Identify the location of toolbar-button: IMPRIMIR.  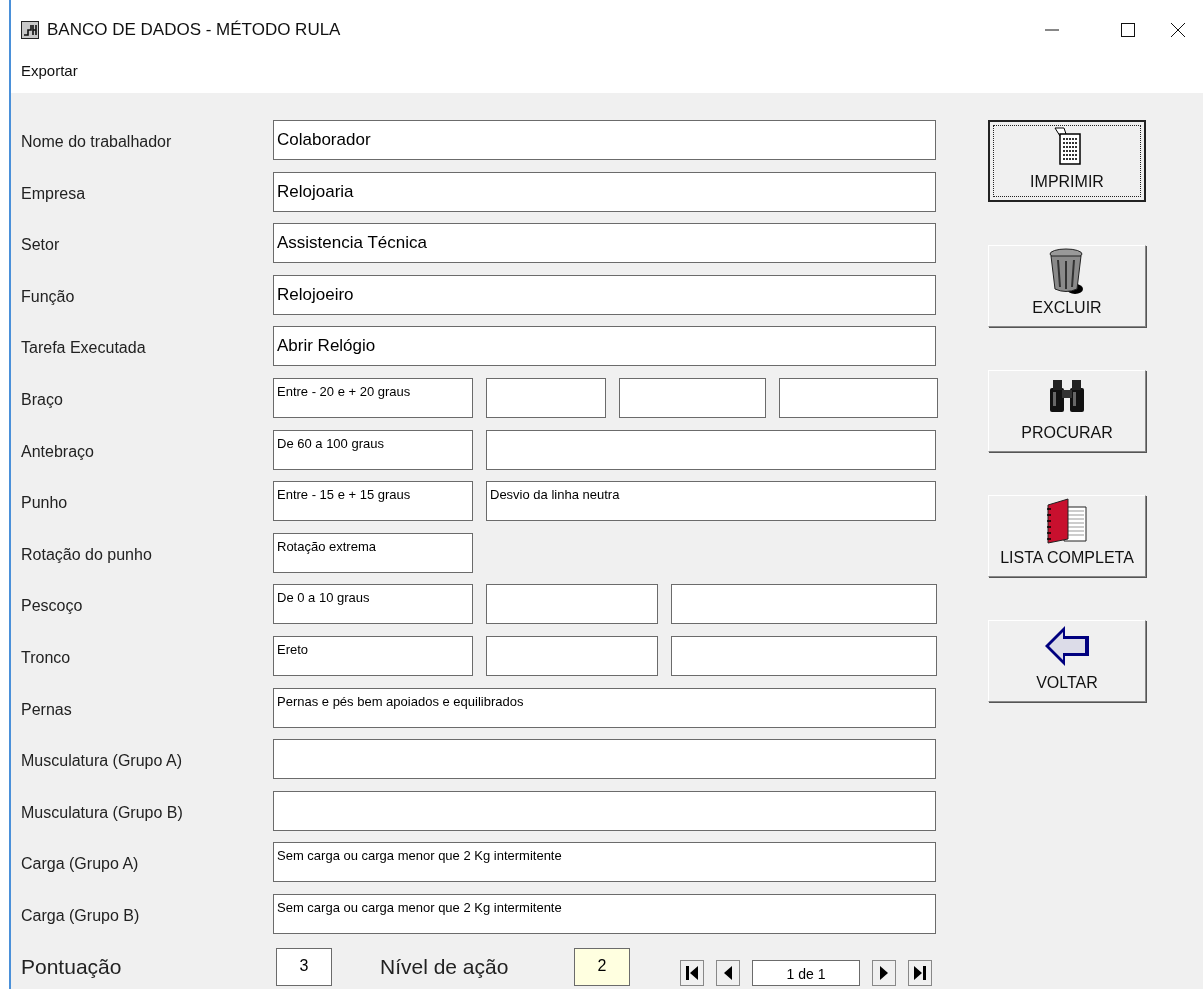
(1067, 161).